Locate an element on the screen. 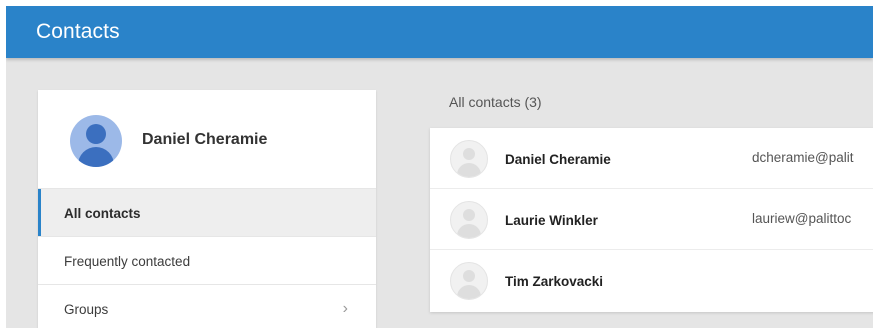 This screenshot has width=873, height=328. contact-name: Laurie Winkler is located at coordinates (551, 220).